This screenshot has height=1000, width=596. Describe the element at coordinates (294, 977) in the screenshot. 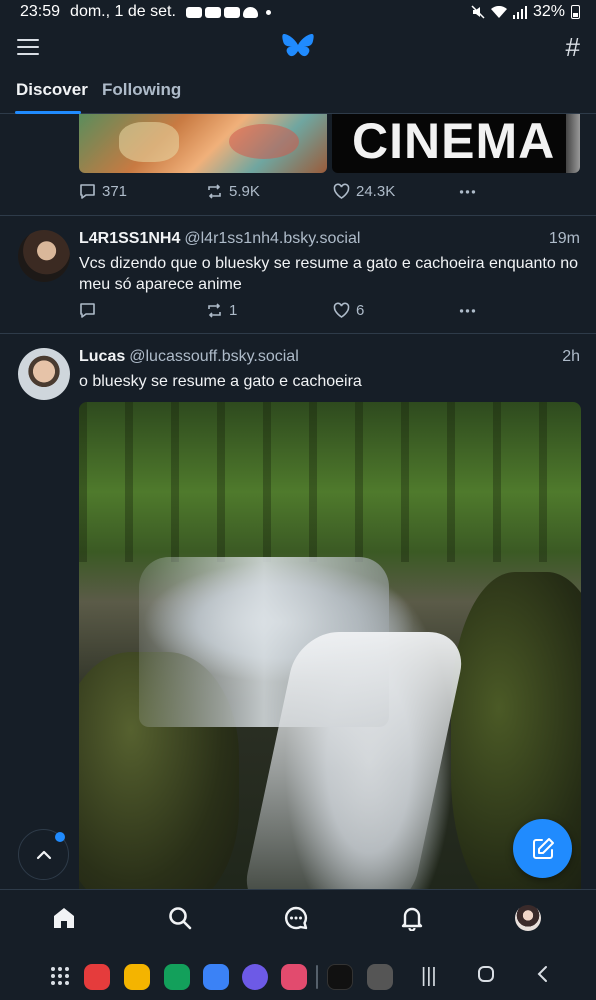

I see `camera-icon` at that location.